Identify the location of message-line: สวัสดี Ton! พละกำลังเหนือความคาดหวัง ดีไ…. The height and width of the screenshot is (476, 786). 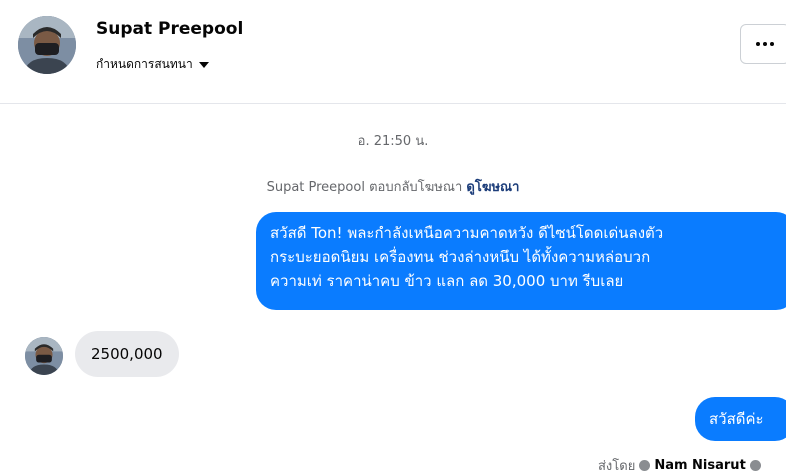
(467, 233).